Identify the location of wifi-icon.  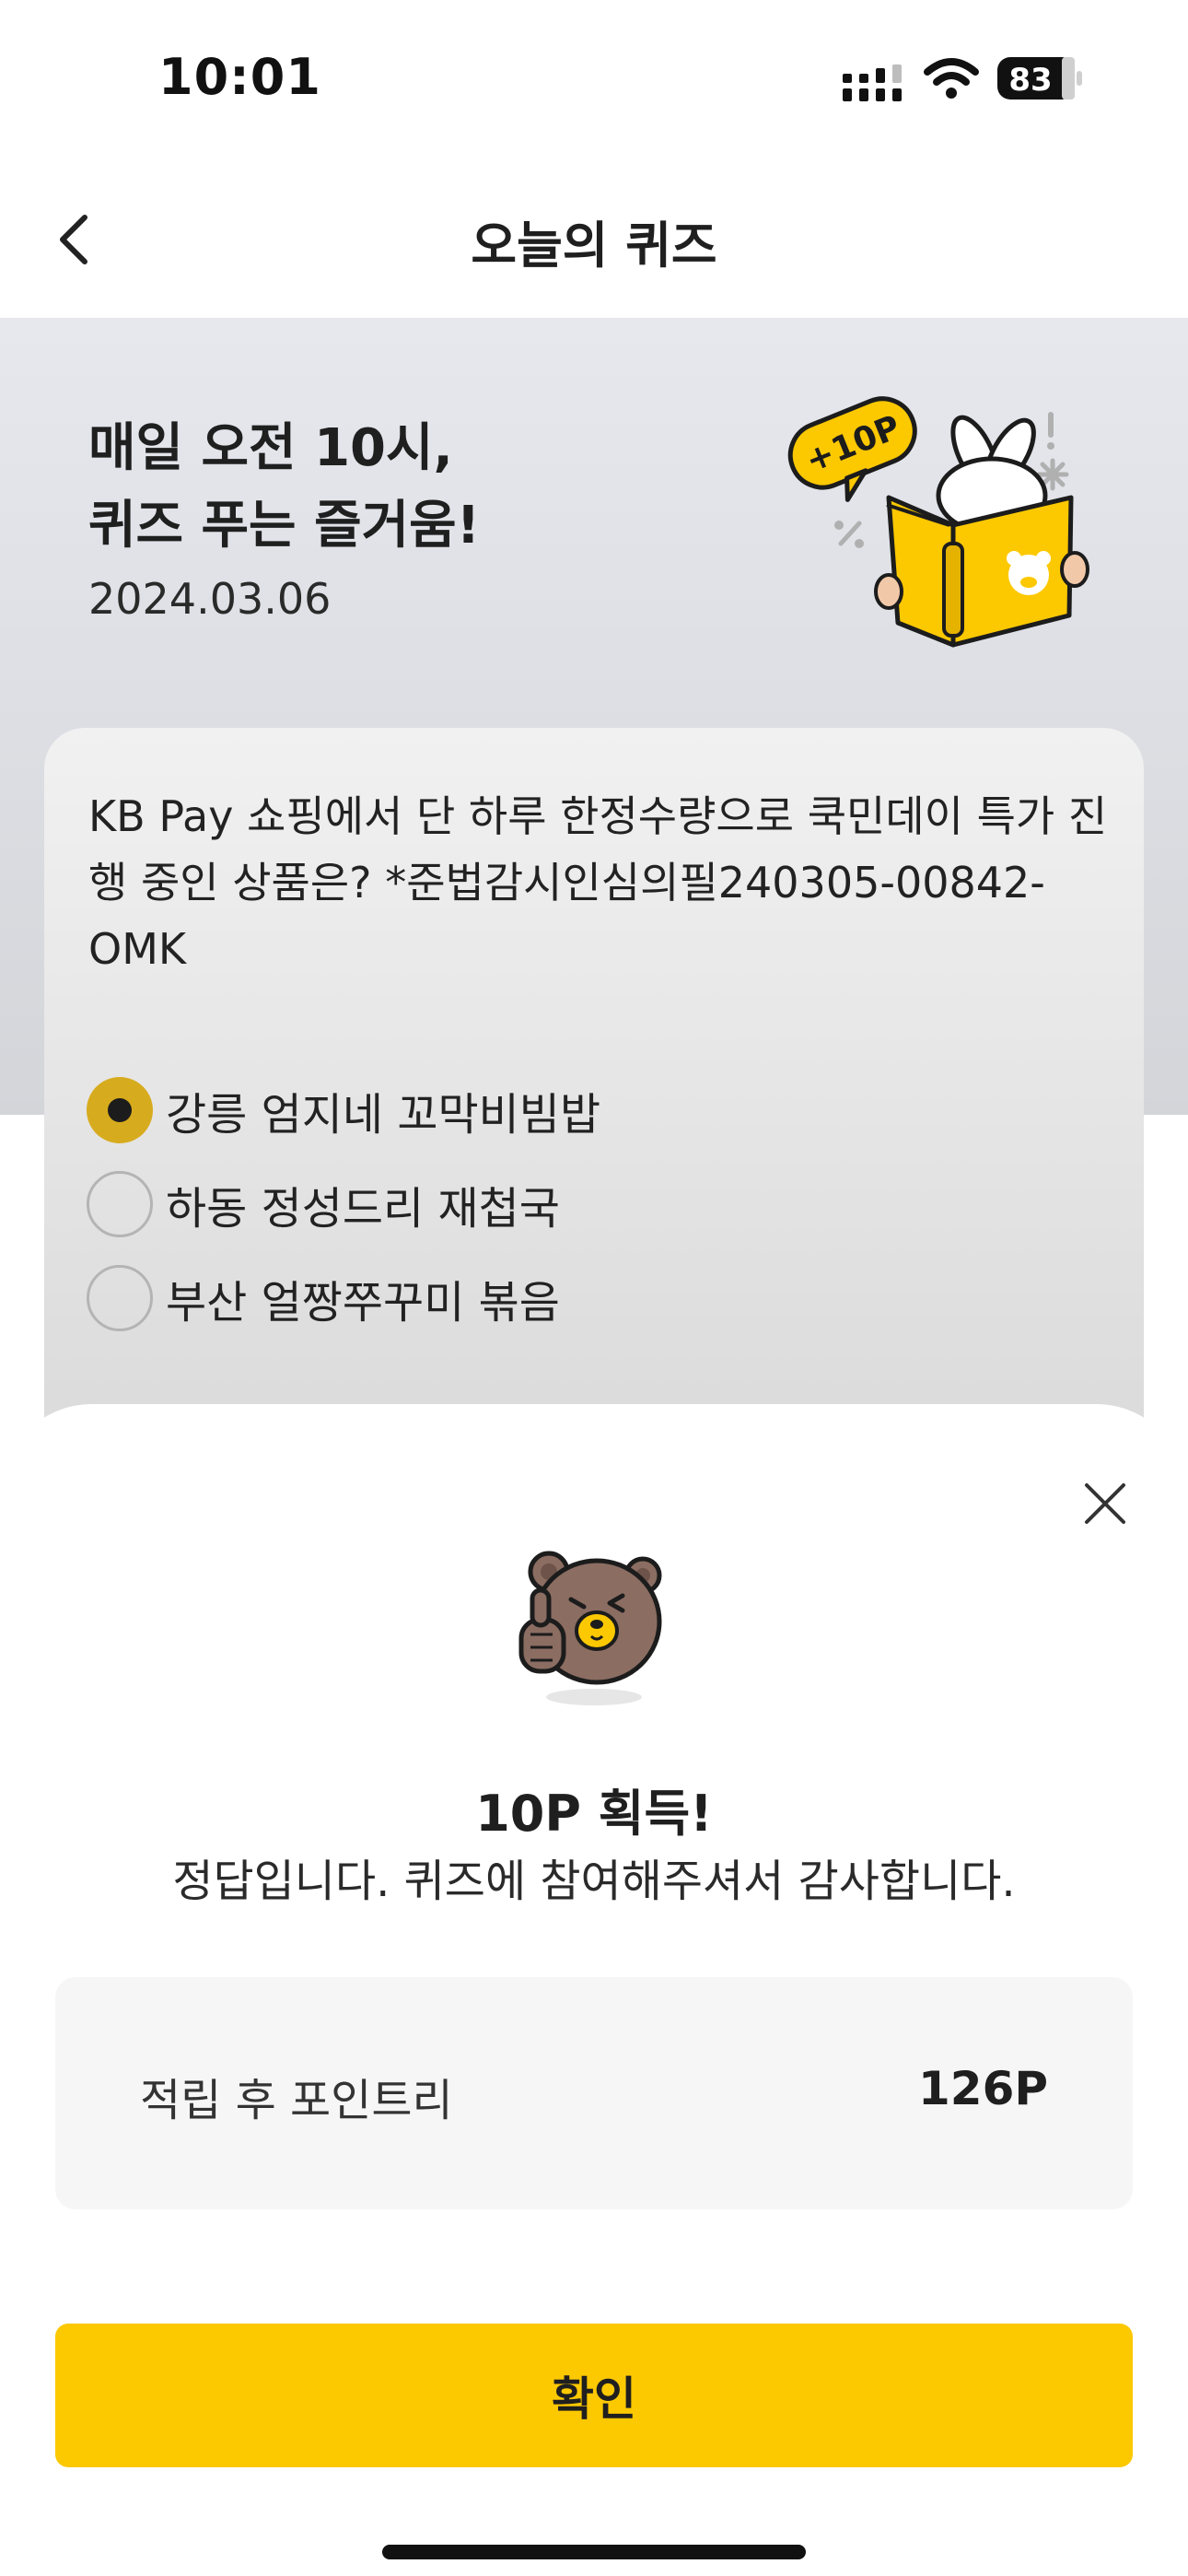
(951, 78).